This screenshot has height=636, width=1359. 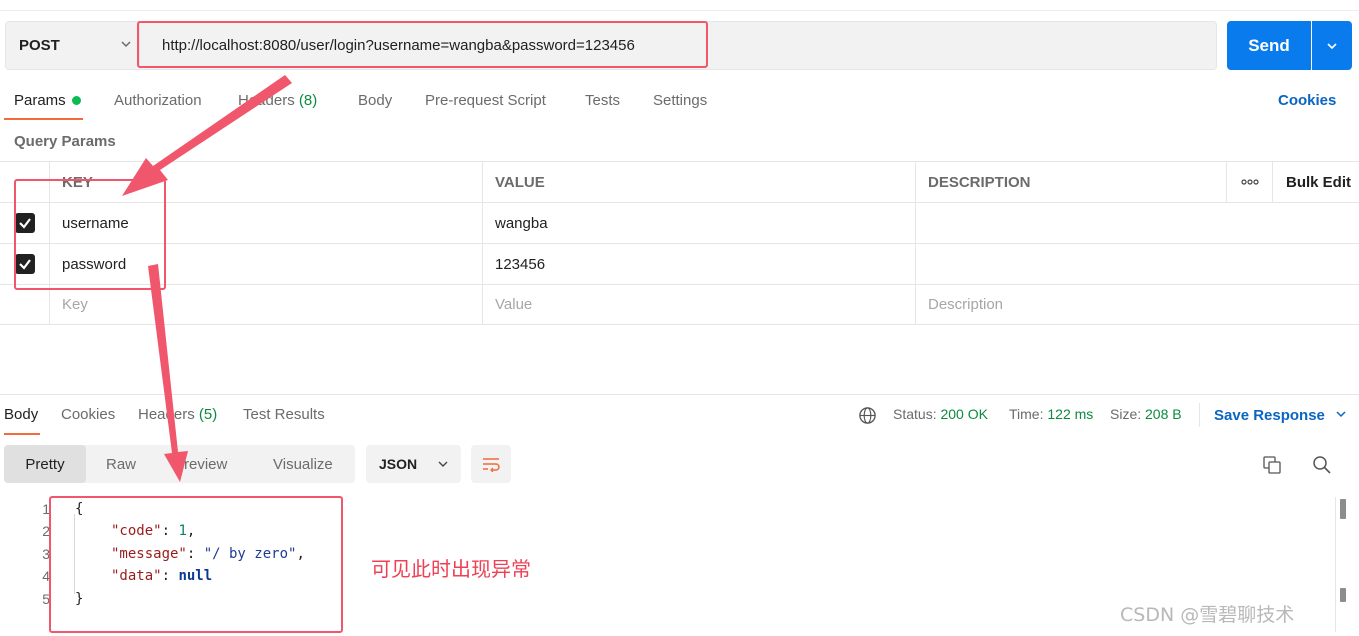 What do you see at coordinates (166, 414) in the screenshot?
I see `tab-response-headers-label: Headers` at bounding box center [166, 414].